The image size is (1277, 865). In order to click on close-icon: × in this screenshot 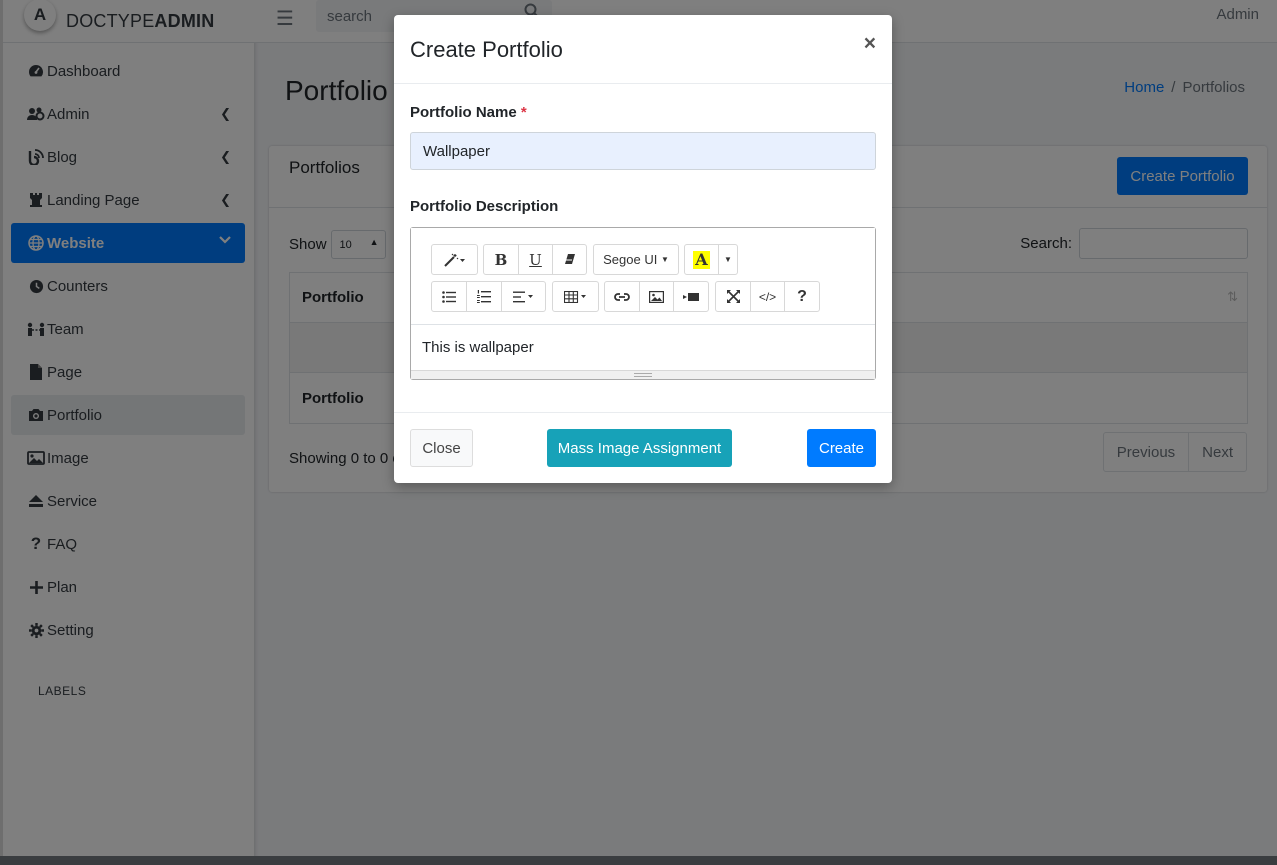, I will do `click(870, 44)`.